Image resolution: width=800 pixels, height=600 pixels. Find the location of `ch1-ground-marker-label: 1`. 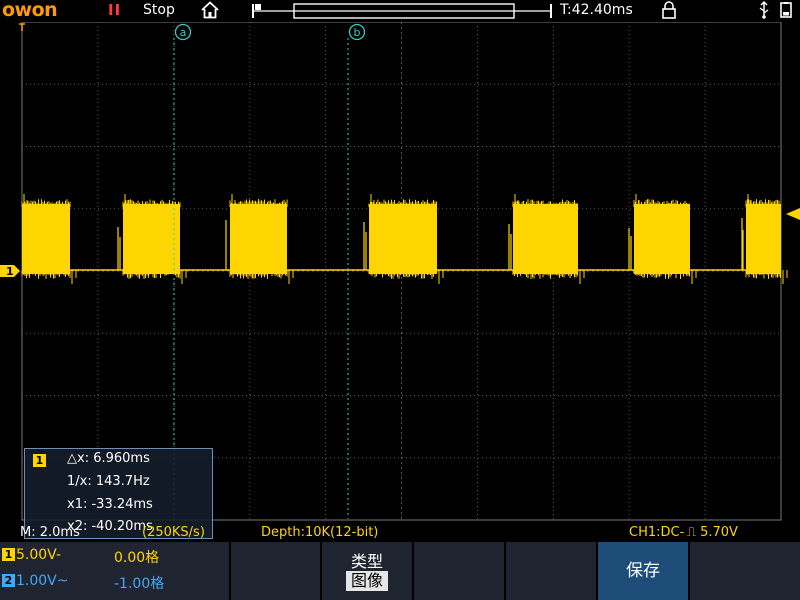

ch1-ground-marker-label: 1 is located at coordinates (10, 271).